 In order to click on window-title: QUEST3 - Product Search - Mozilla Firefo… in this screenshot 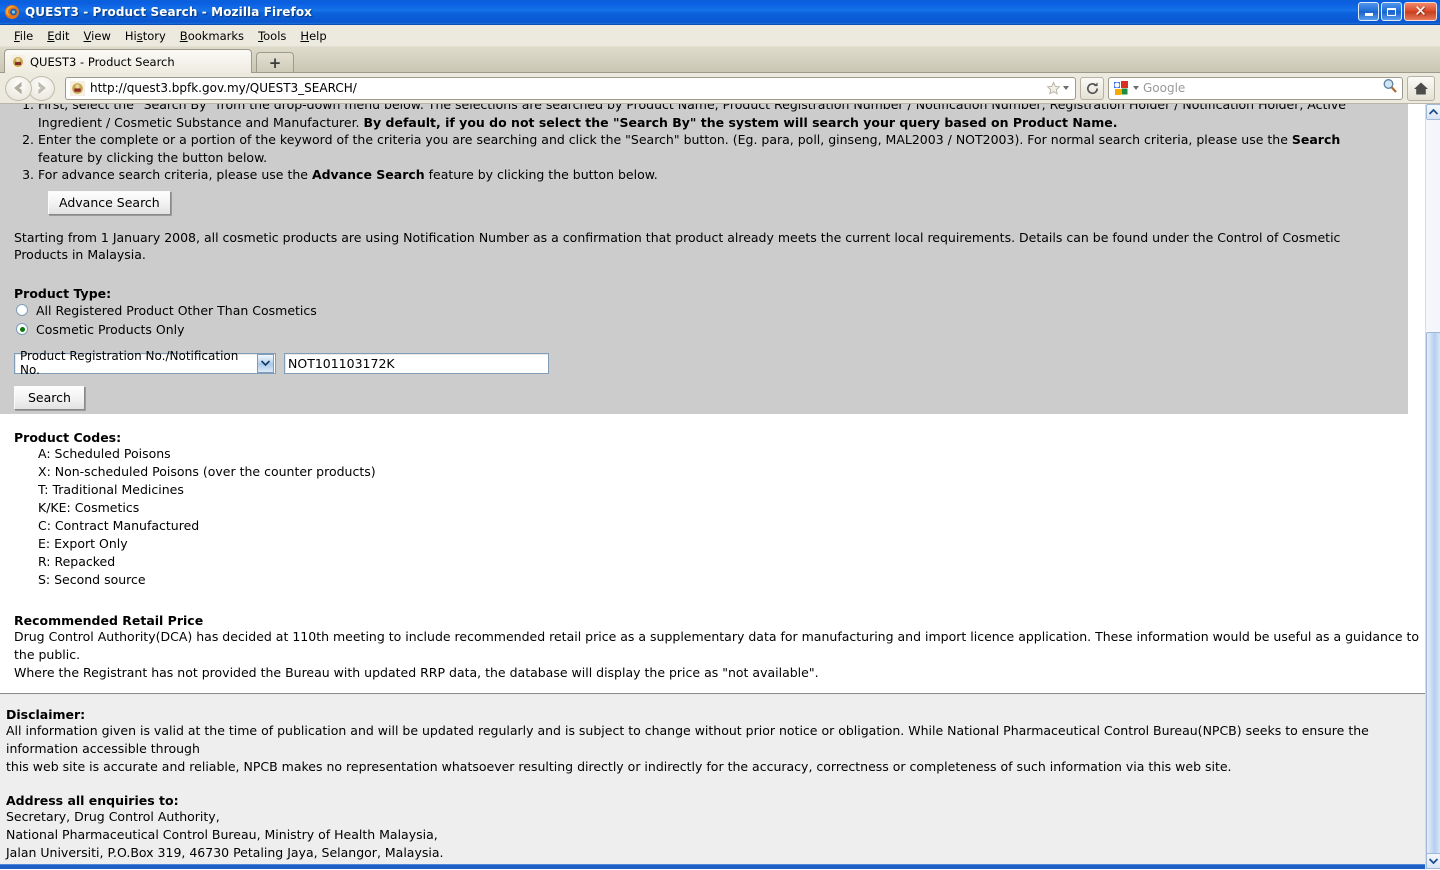, I will do `click(169, 12)`.